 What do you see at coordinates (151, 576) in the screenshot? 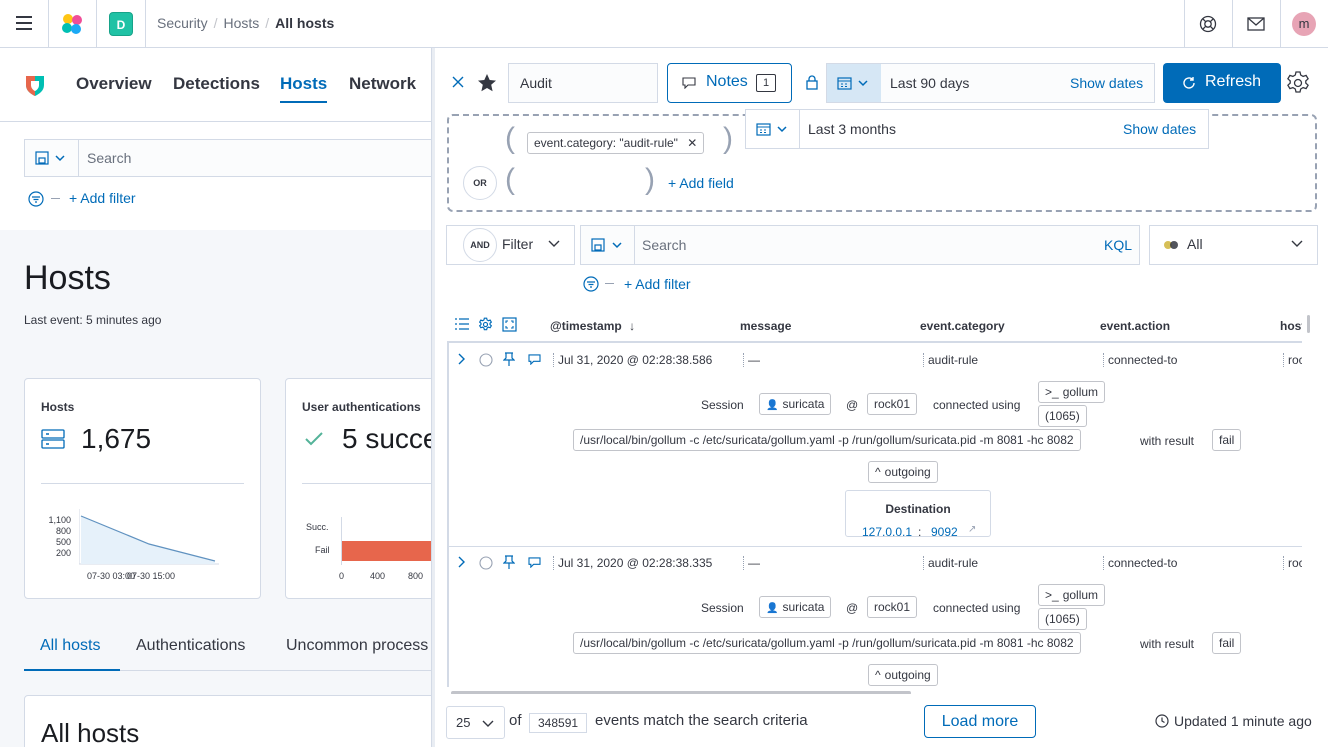
I see `x-tick: 07-30 15:00` at bounding box center [151, 576].